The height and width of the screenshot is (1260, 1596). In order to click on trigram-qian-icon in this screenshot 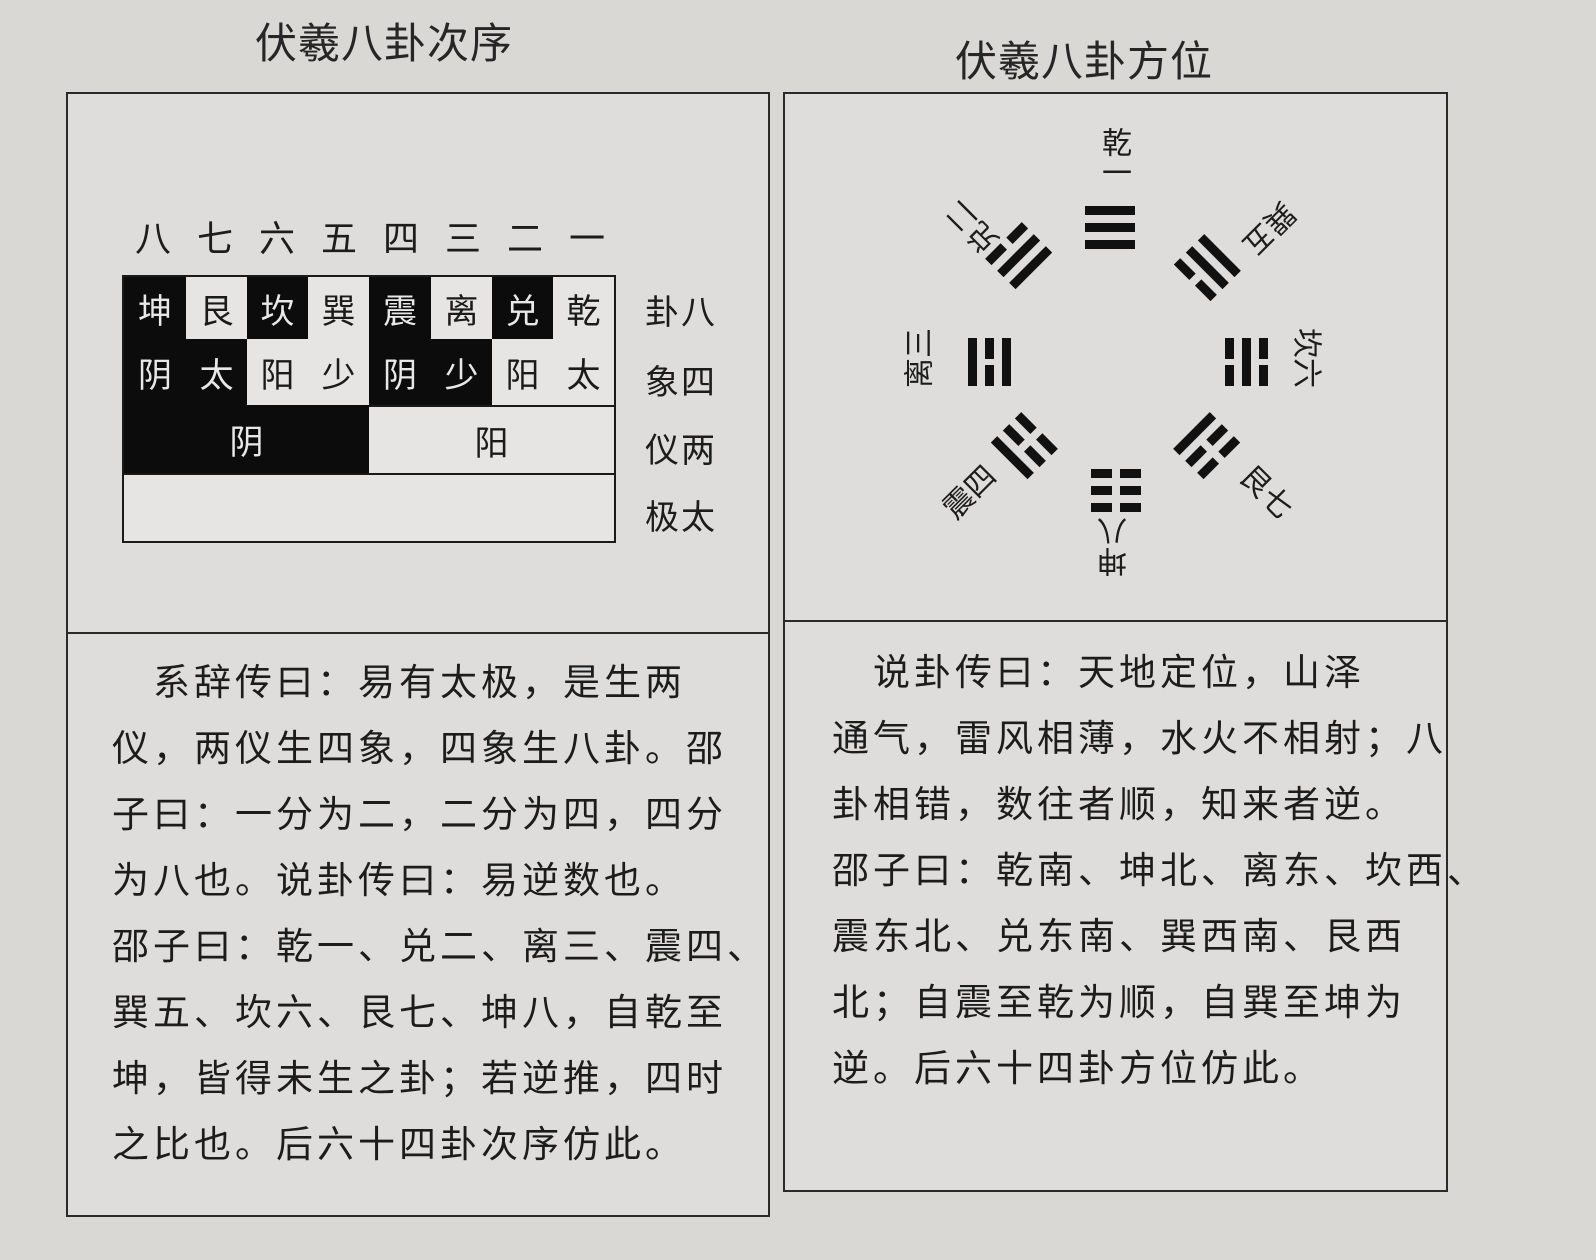, I will do `click(1110, 227)`.